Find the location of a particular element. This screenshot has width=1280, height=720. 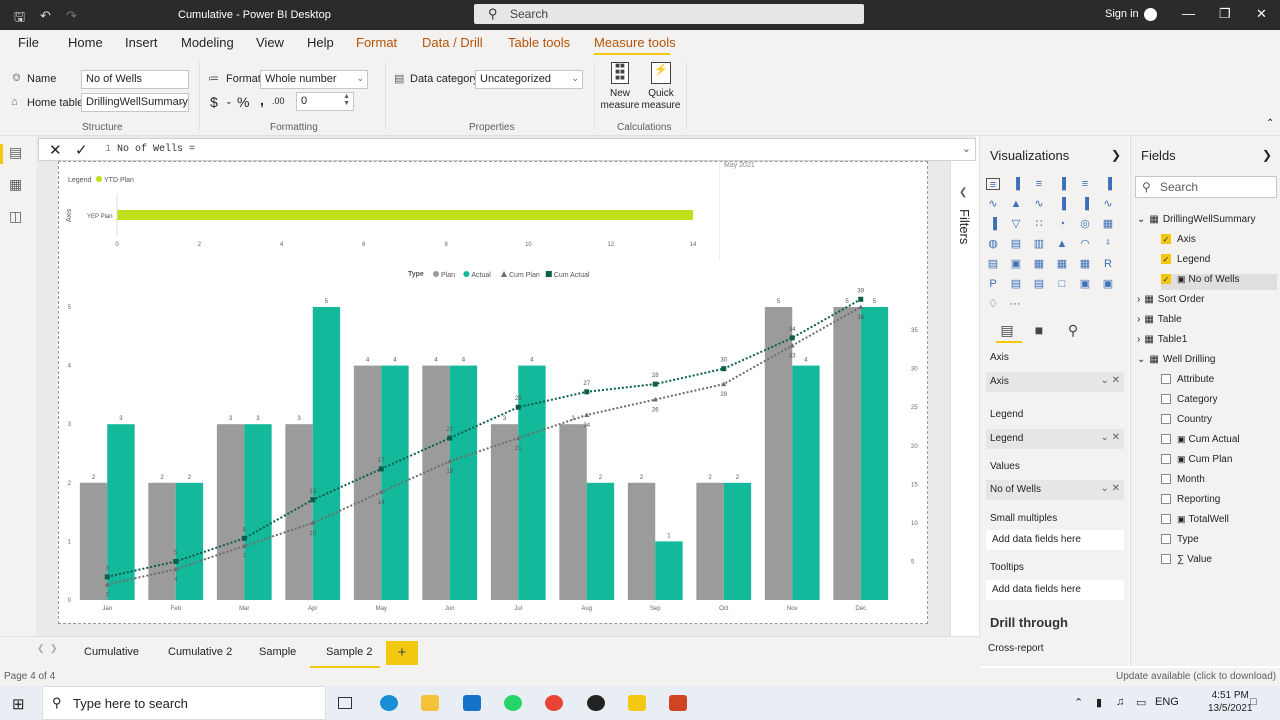

collapse-ribbon-icon: ⌃ is located at coordinates (1270, 123).